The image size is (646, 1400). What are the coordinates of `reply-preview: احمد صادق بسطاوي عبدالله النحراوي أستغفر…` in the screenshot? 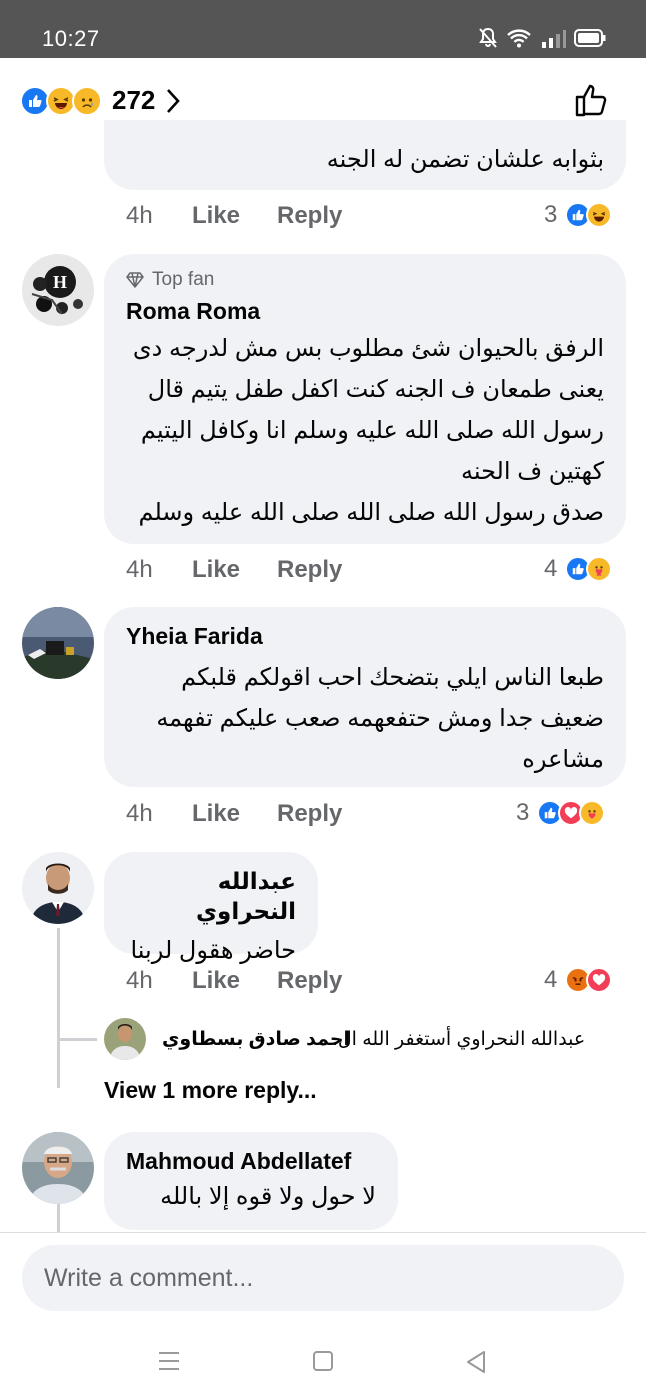 It's located at (369, 1040).